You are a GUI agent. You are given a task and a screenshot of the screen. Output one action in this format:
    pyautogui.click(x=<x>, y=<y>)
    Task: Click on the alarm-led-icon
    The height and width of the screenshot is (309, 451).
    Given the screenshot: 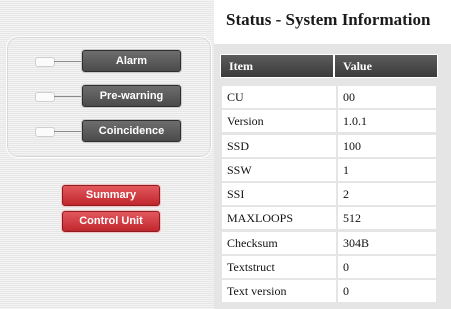 What is the action you would take?
    pyautogui.click(x=45, y=62)
    